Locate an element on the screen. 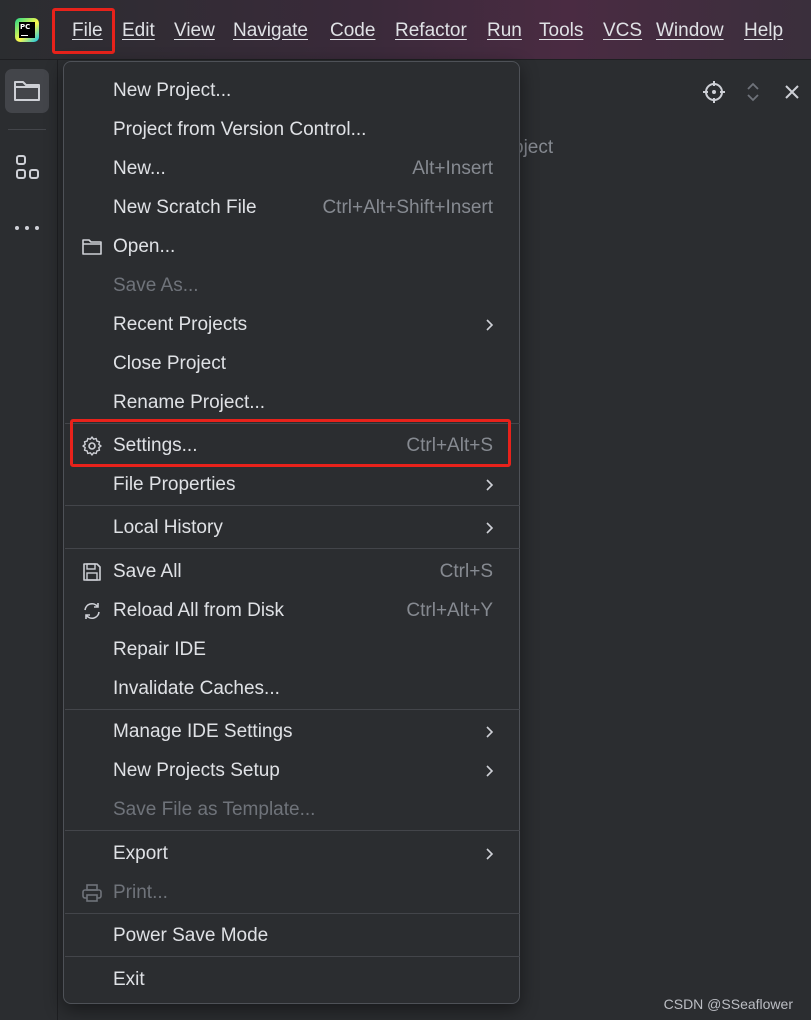  menu-item-new: New... Alt+Insert is located at coordinates (291, 168).